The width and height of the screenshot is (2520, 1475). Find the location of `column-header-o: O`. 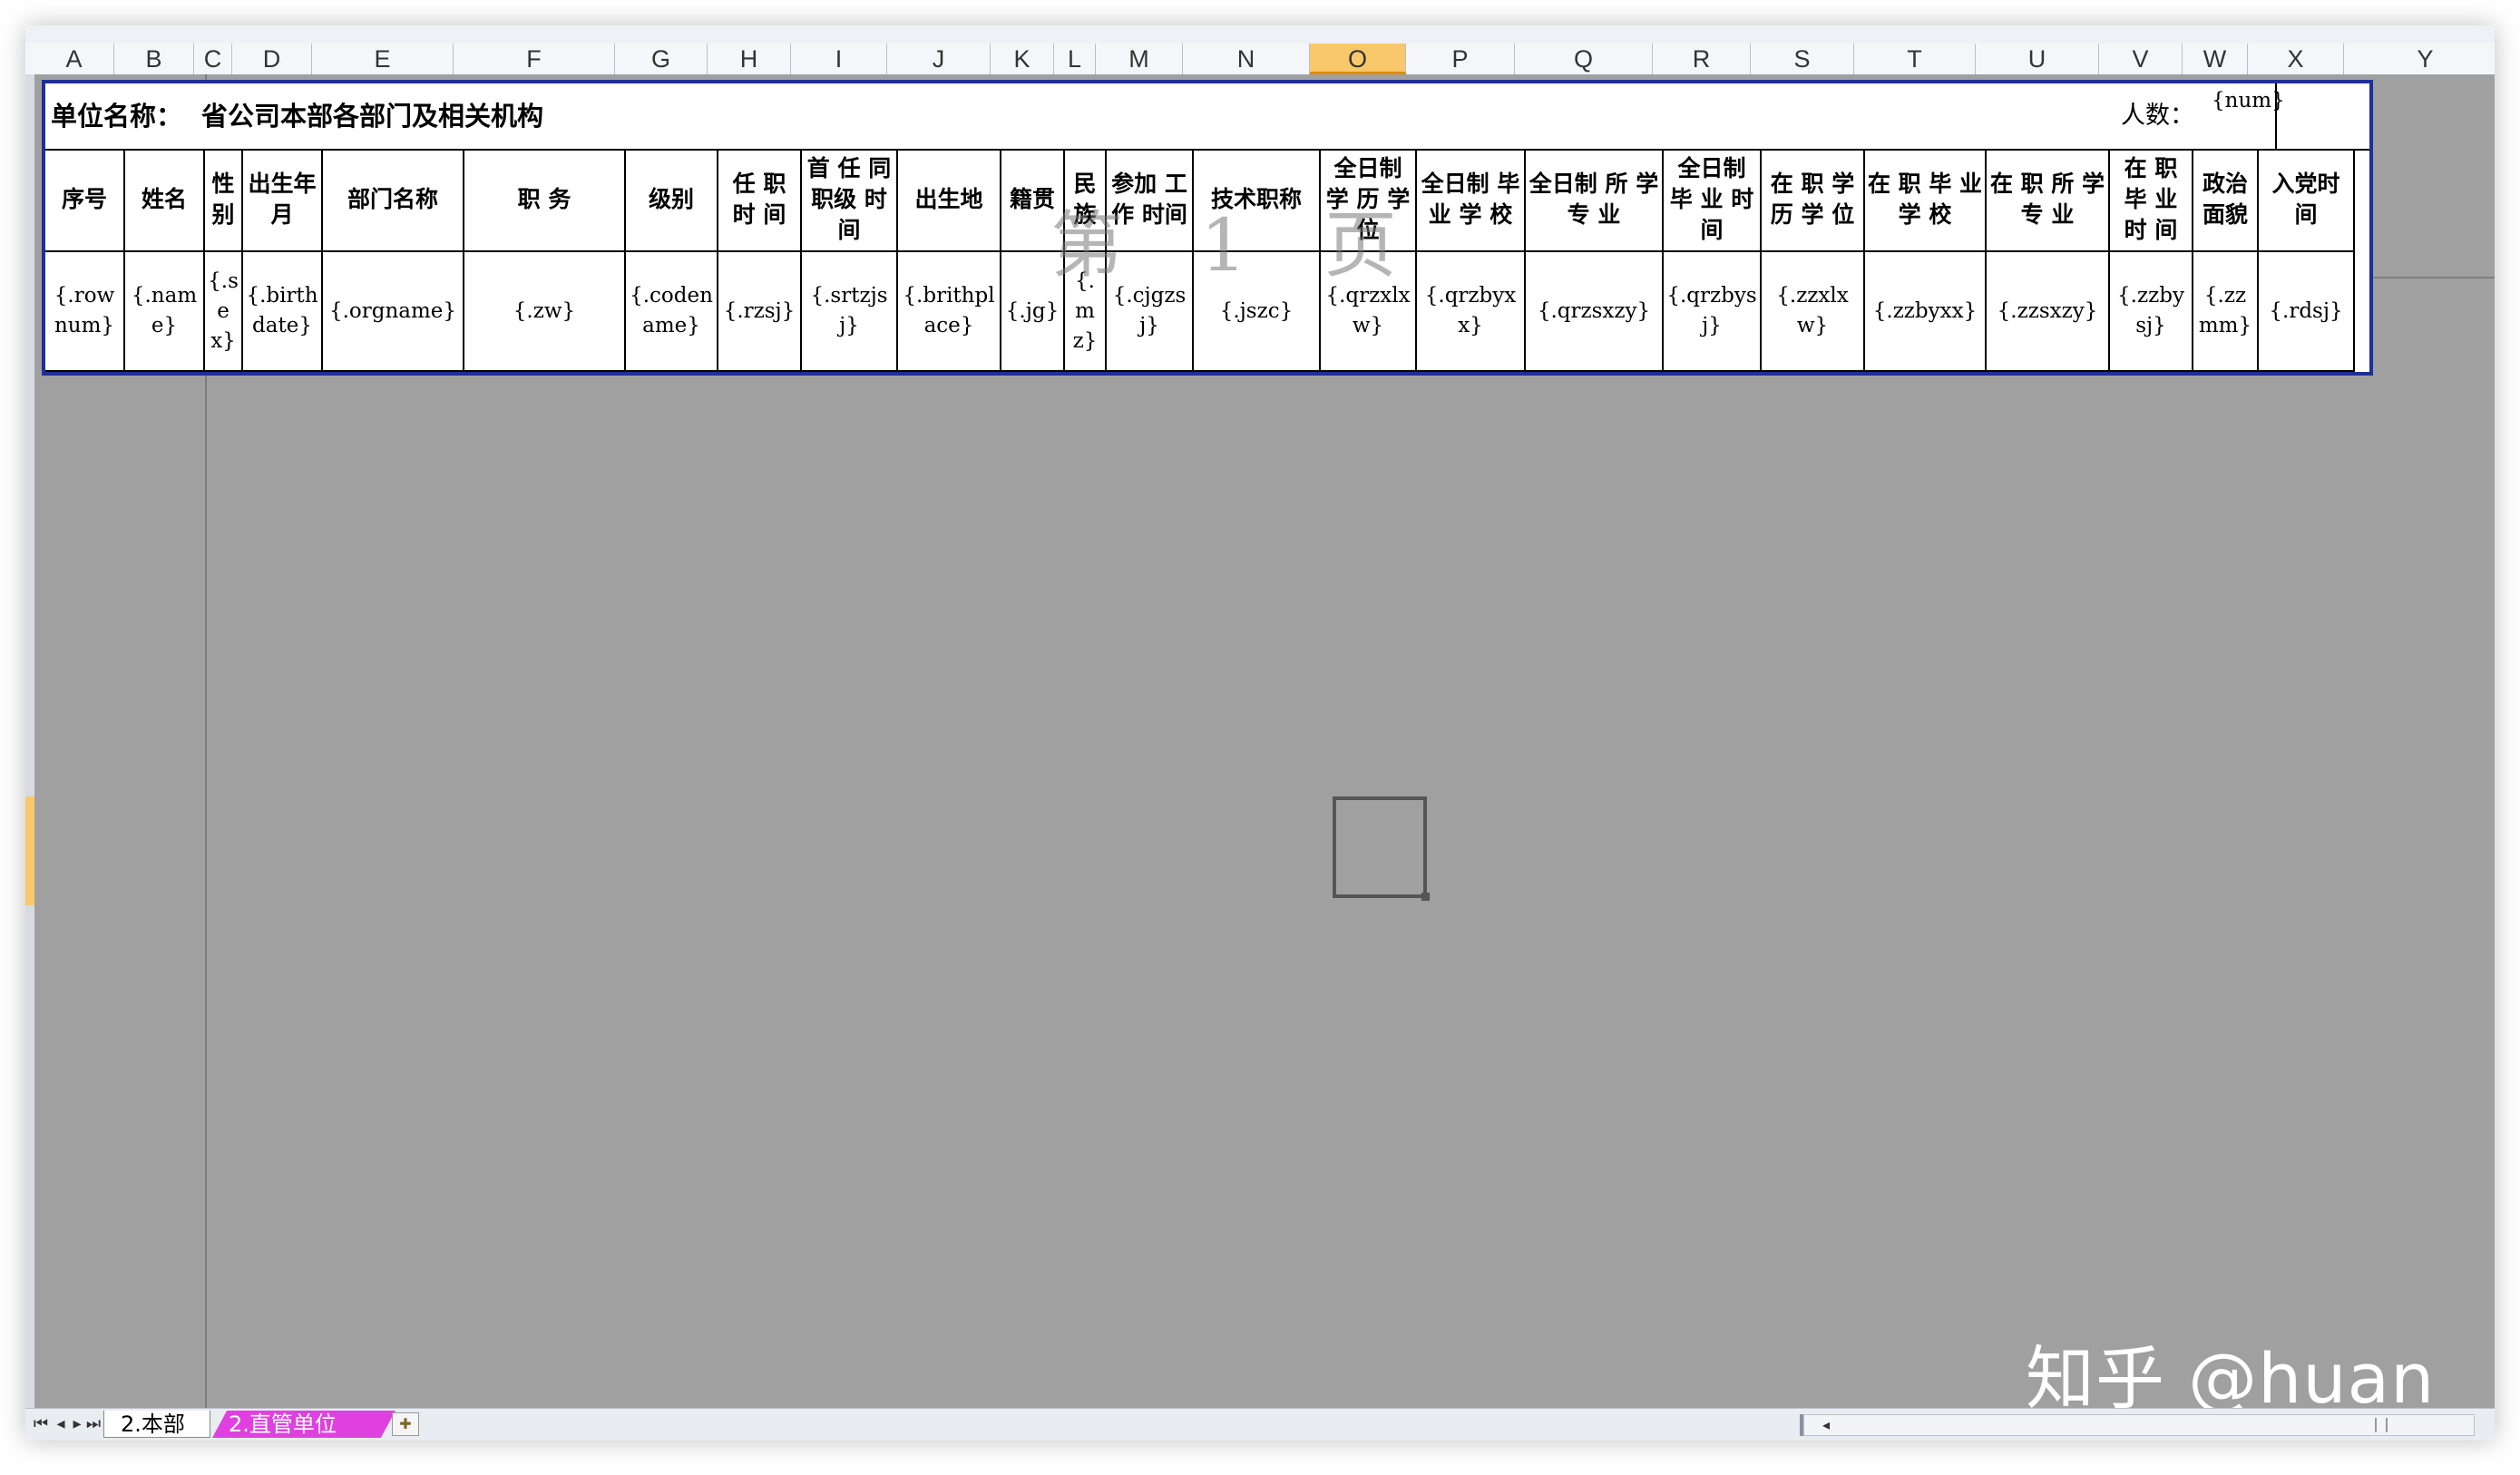

column-header-o: O is located at coordinates (1358, 59).